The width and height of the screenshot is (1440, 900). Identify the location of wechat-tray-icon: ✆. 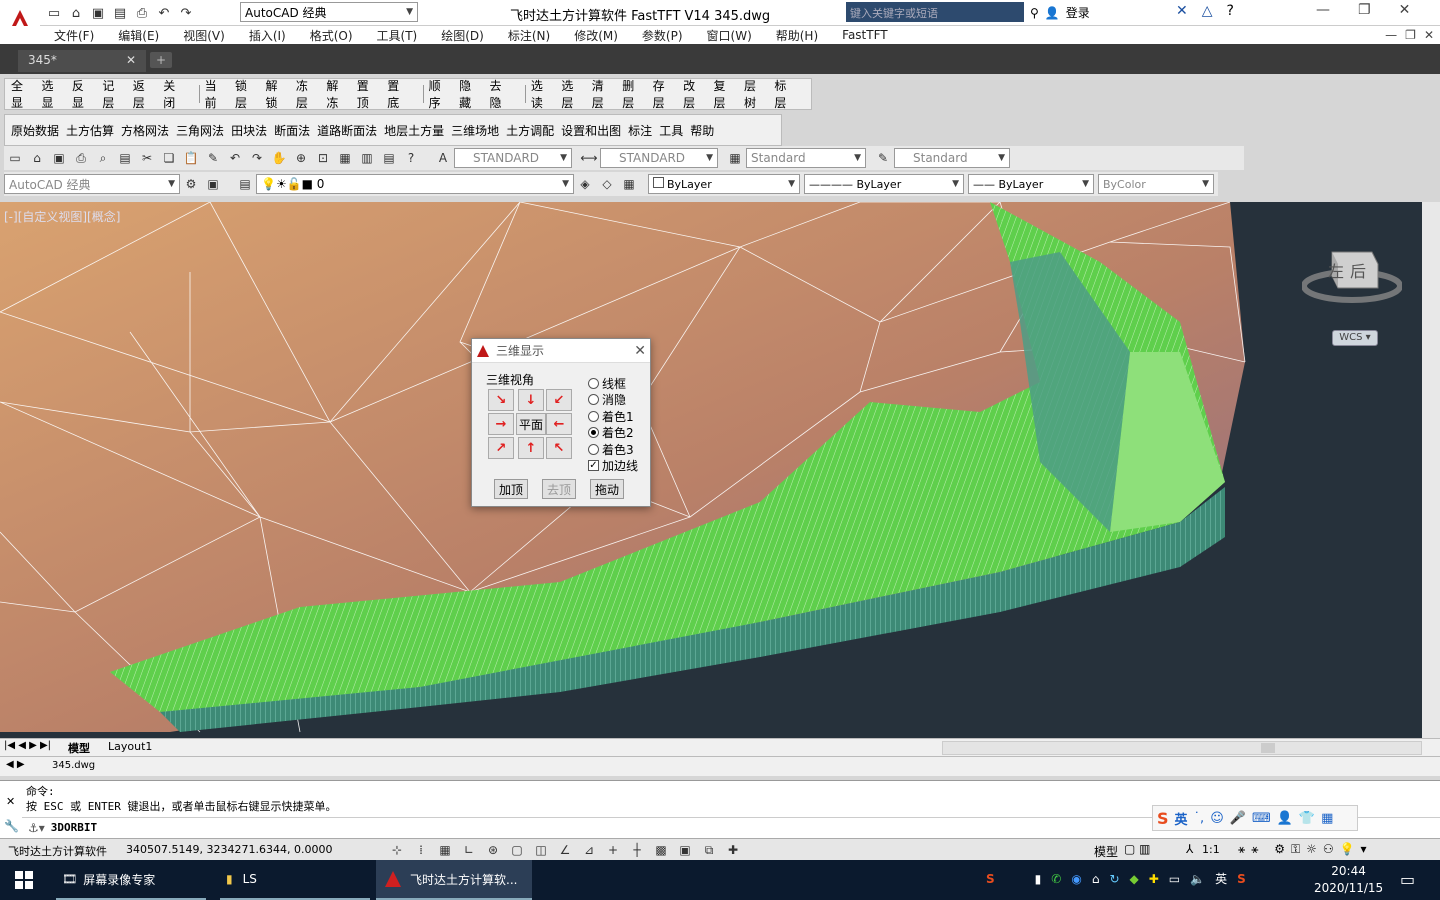
(1056, 879).